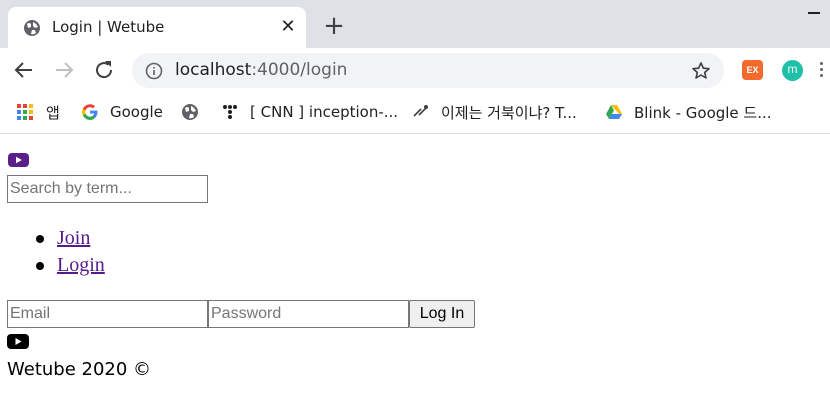 The width and height of the screenshot is (830, 406). Describe the element at coordinates (24, 70) in the screenshot. I see `back-arrow-icon` at that location.